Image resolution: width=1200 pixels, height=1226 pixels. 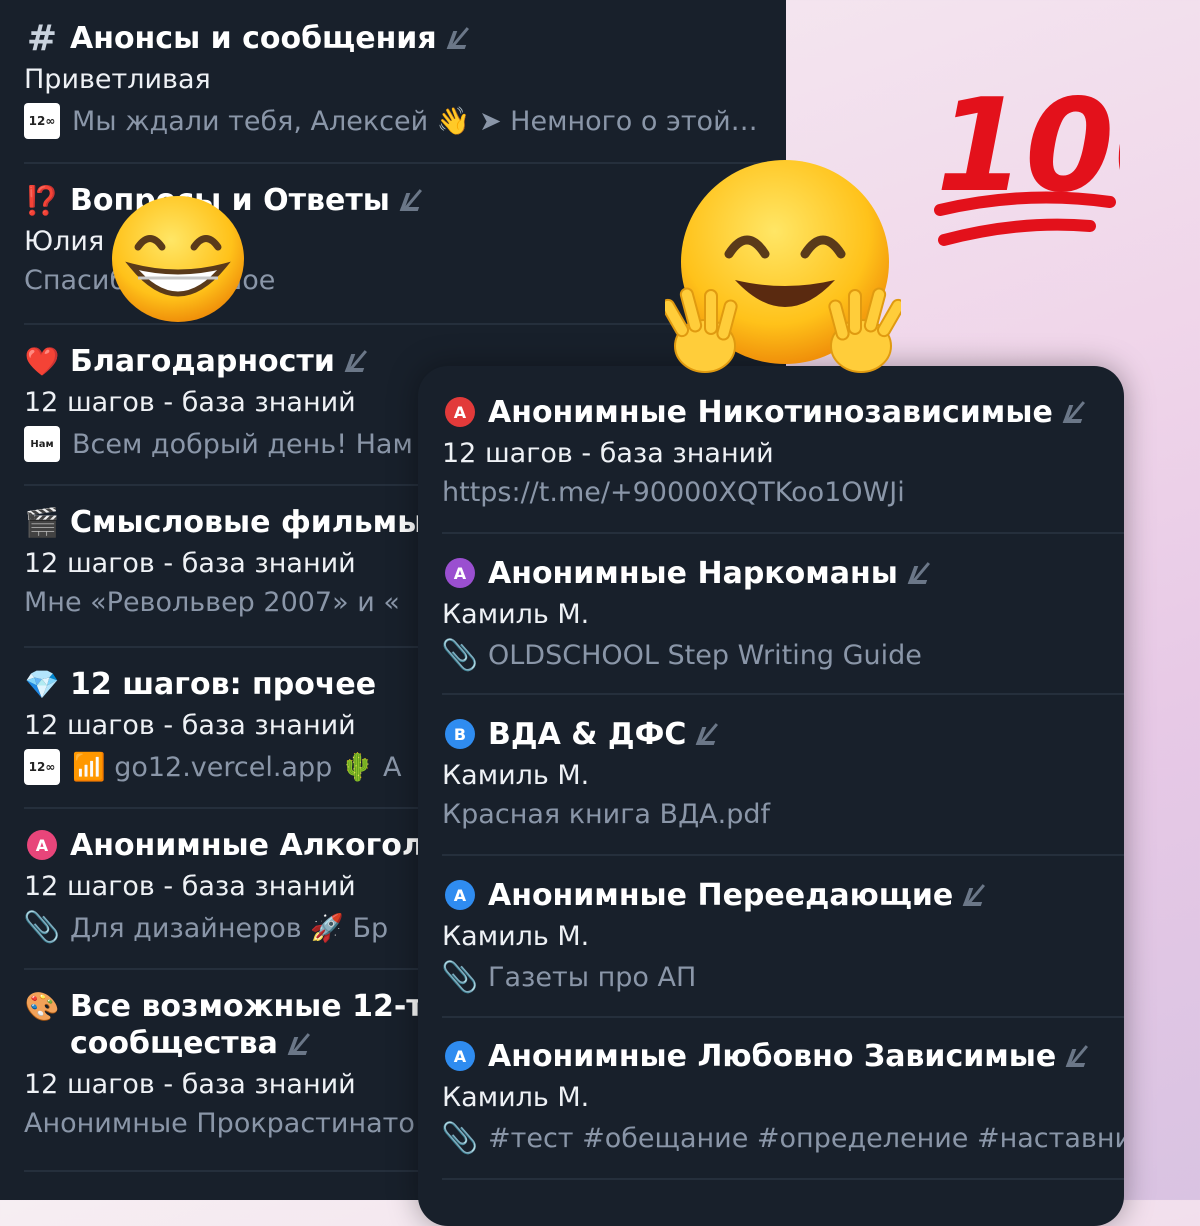 I want to click on chat-title-row: # Анонсы и сообщения, so click(x=405, y=38).